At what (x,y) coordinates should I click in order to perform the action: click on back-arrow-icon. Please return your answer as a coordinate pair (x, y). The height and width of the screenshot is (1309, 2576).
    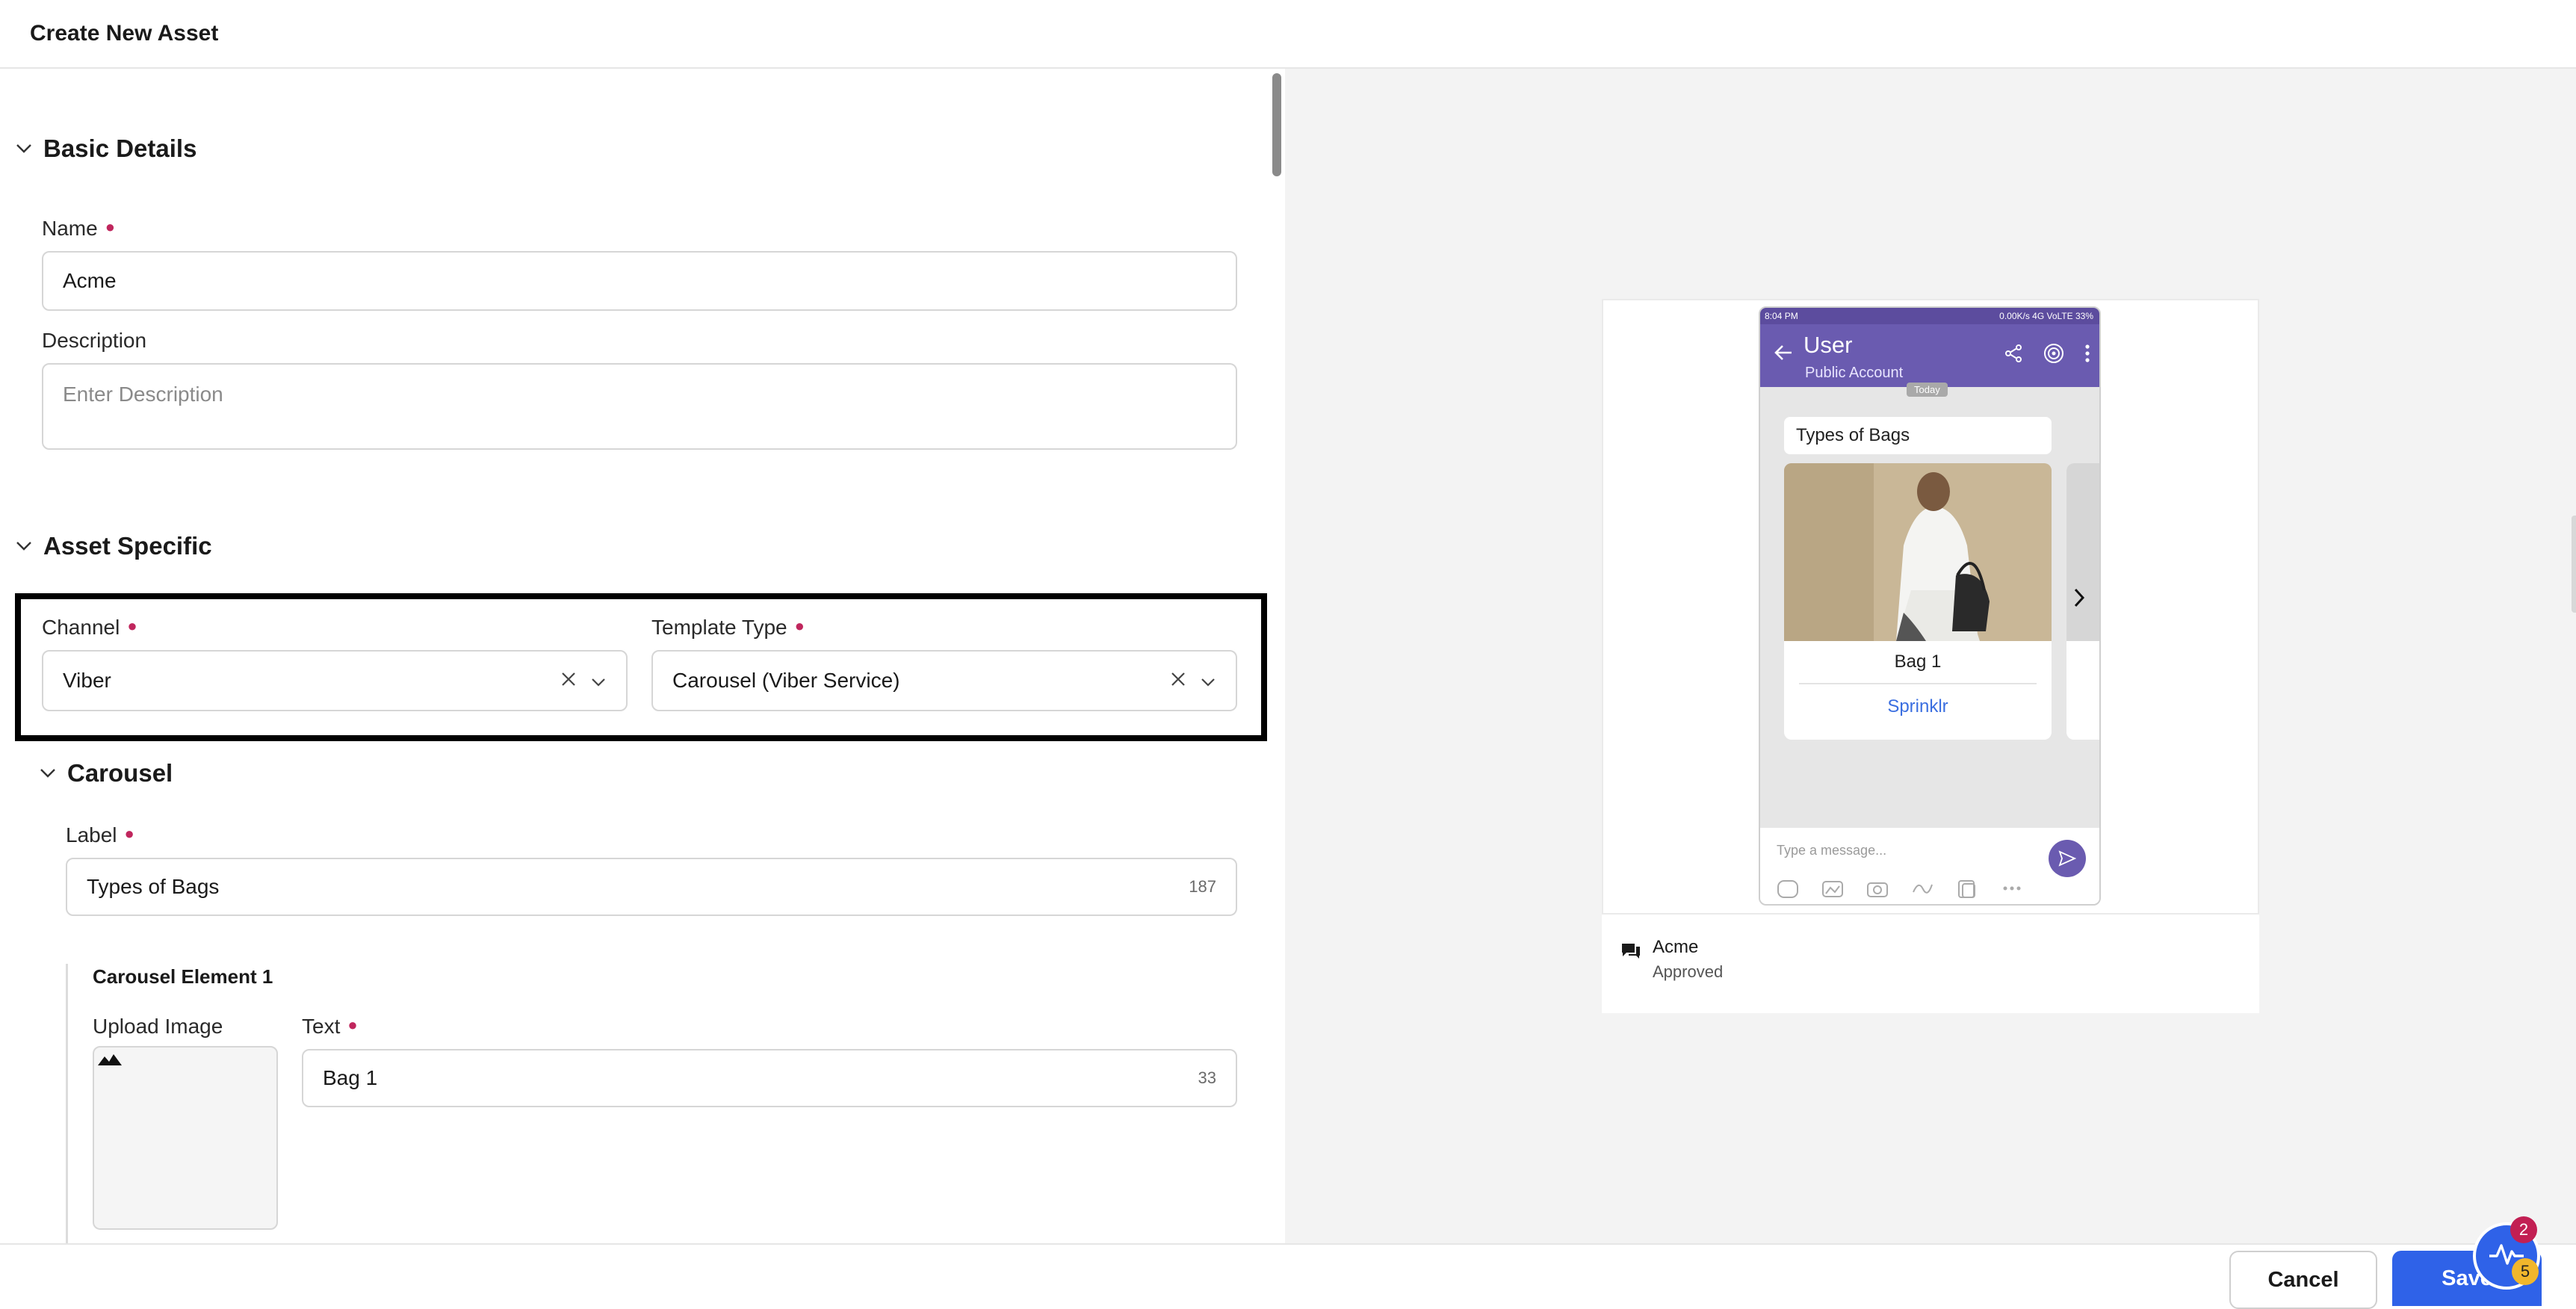
    Looking at the image, I should click on (1783, 354).